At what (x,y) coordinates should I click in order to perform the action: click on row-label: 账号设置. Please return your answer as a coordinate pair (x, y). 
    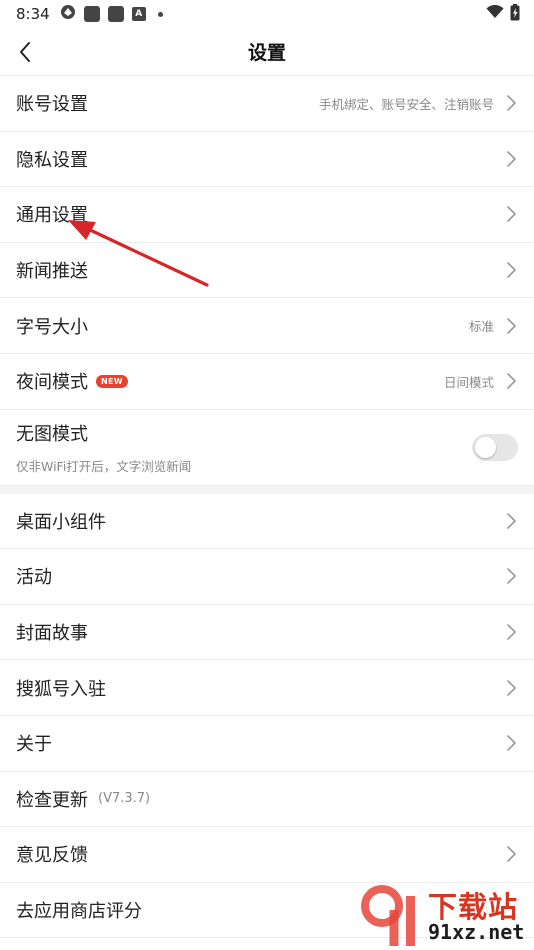
    Looking at the image, I should click on (52, 105).